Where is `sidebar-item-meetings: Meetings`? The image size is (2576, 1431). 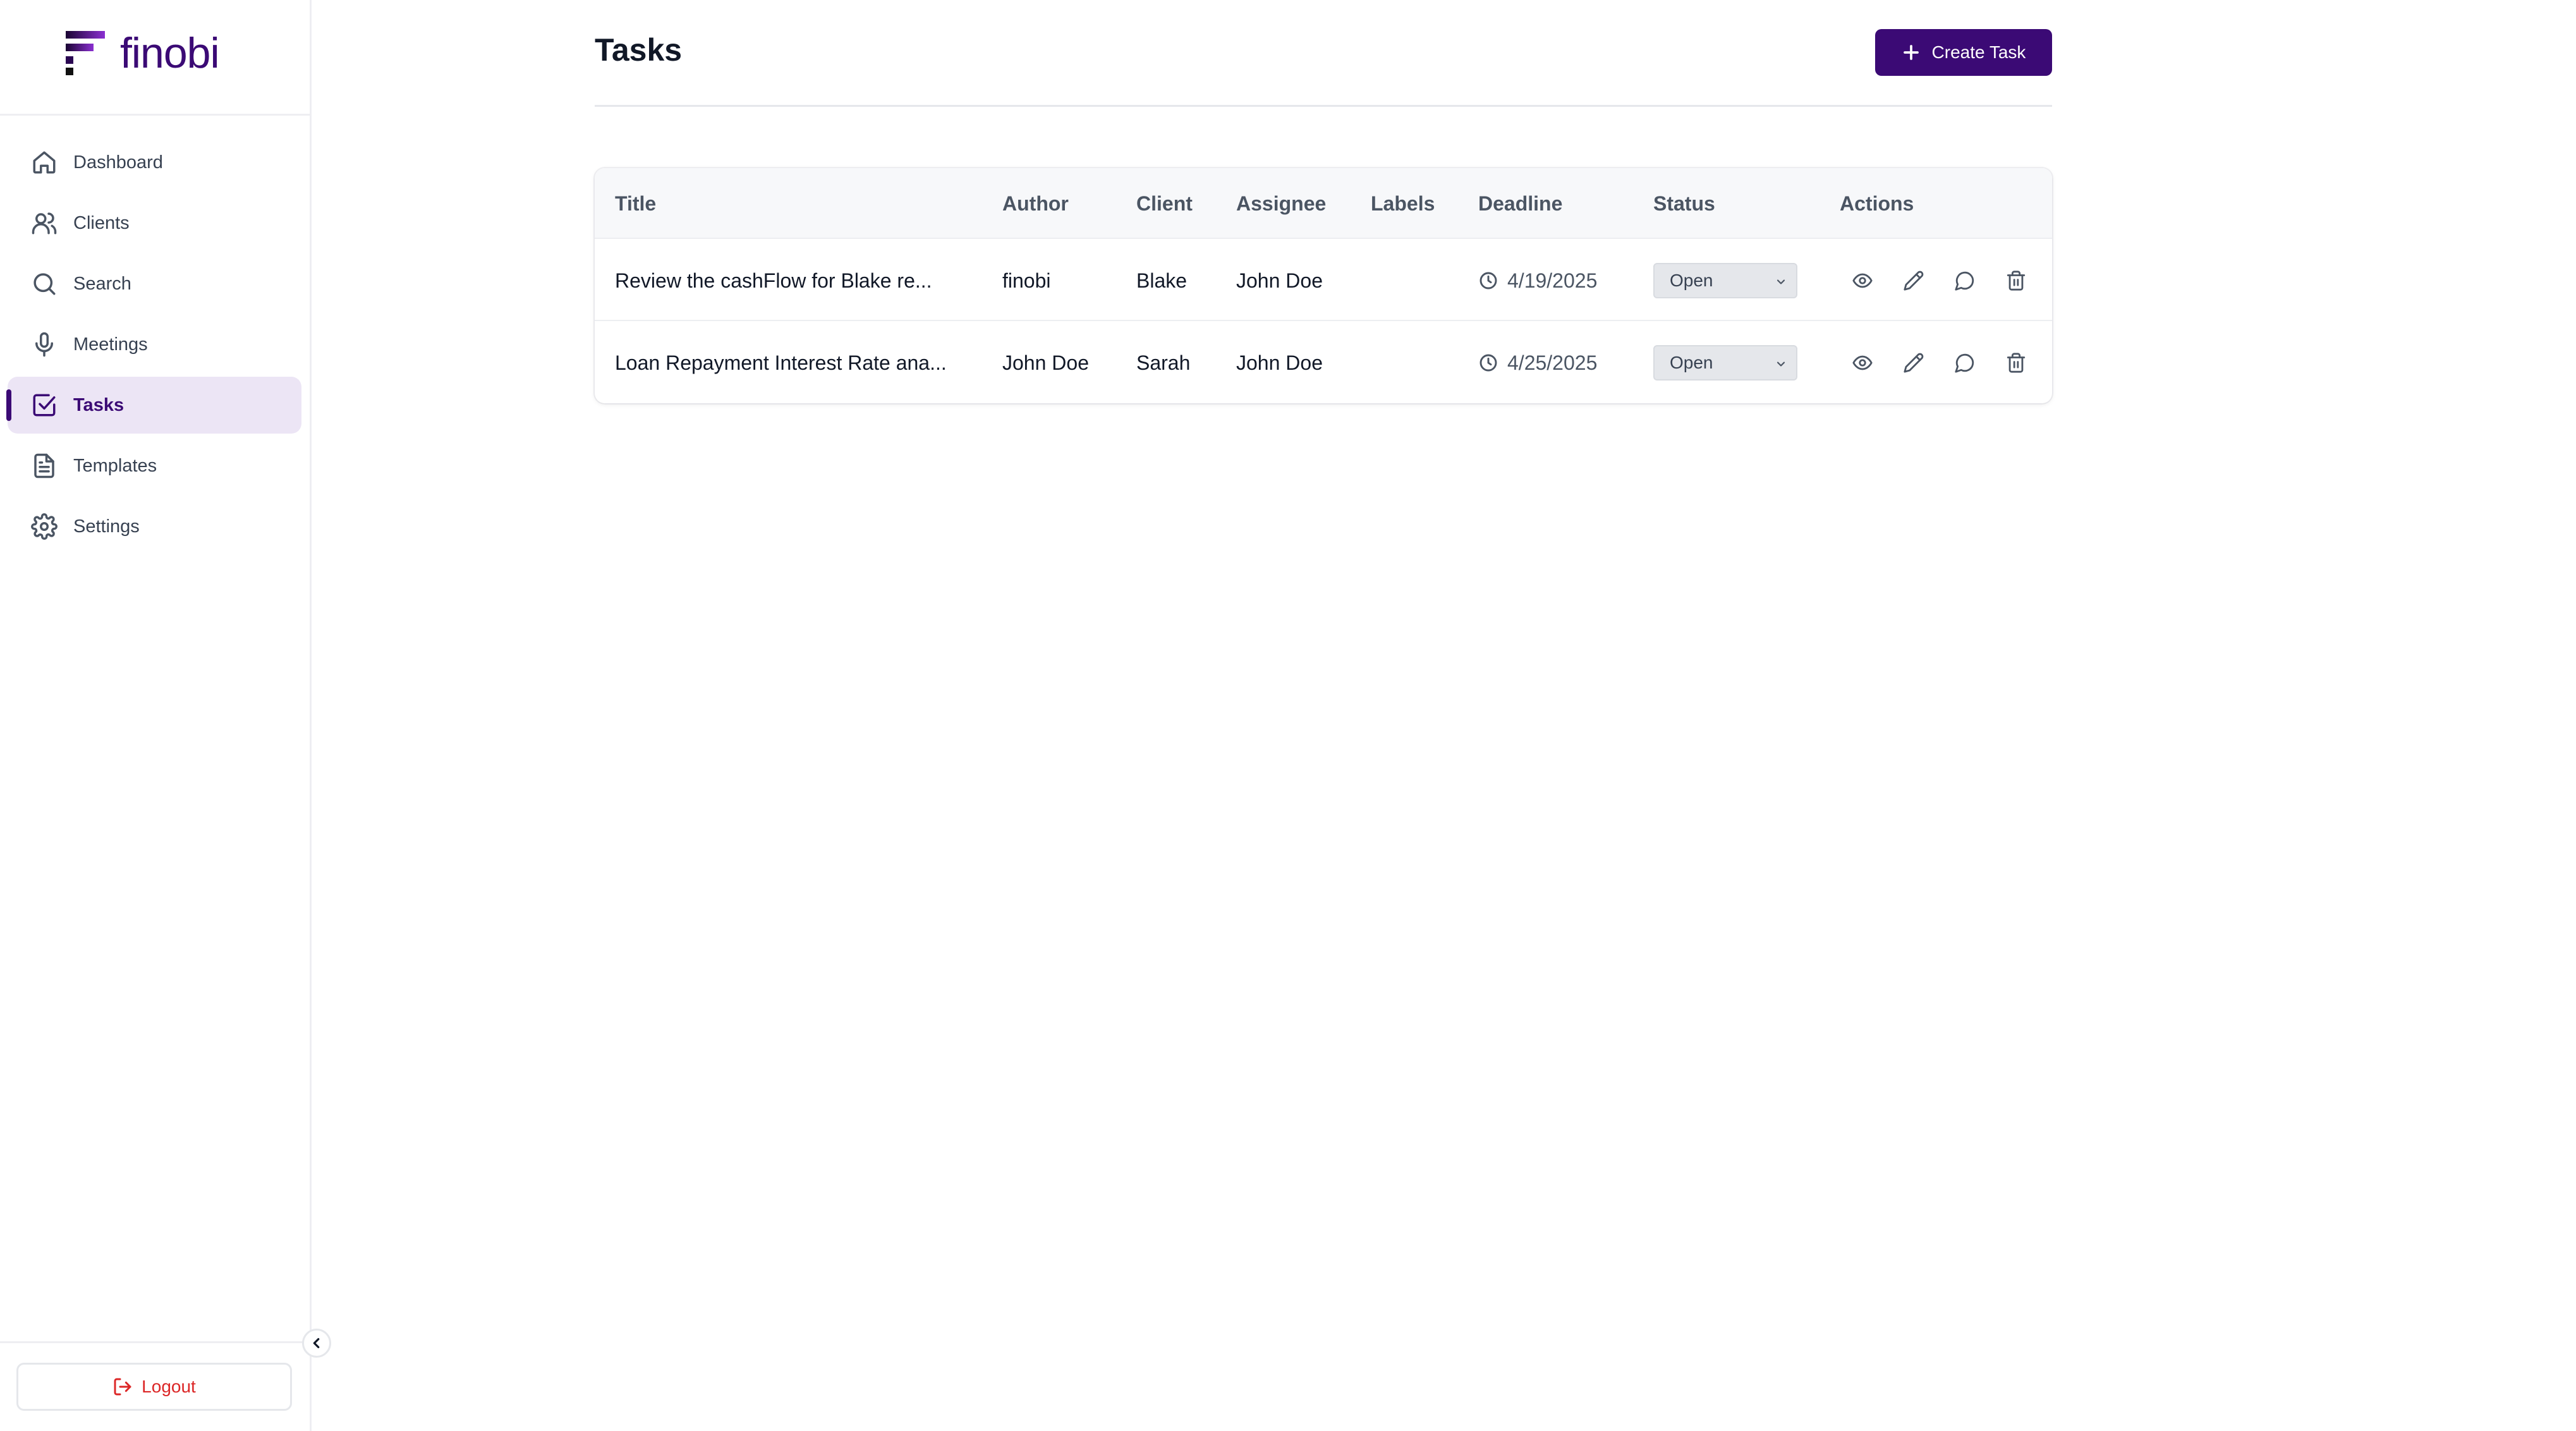
sidebar-item-meetings: Meetings is located at coordinates (154, 344).